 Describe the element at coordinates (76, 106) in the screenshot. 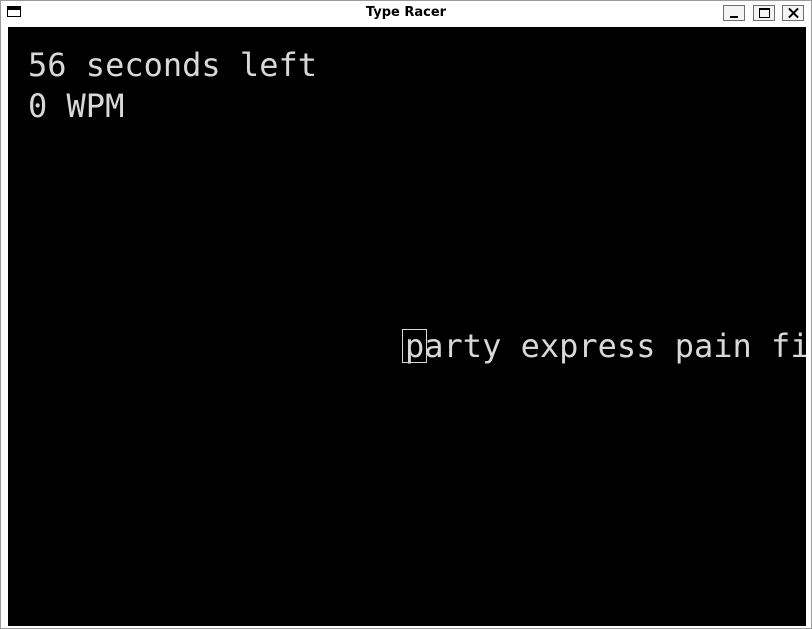

I see `wpm-readout: 0 WPM` at that location.